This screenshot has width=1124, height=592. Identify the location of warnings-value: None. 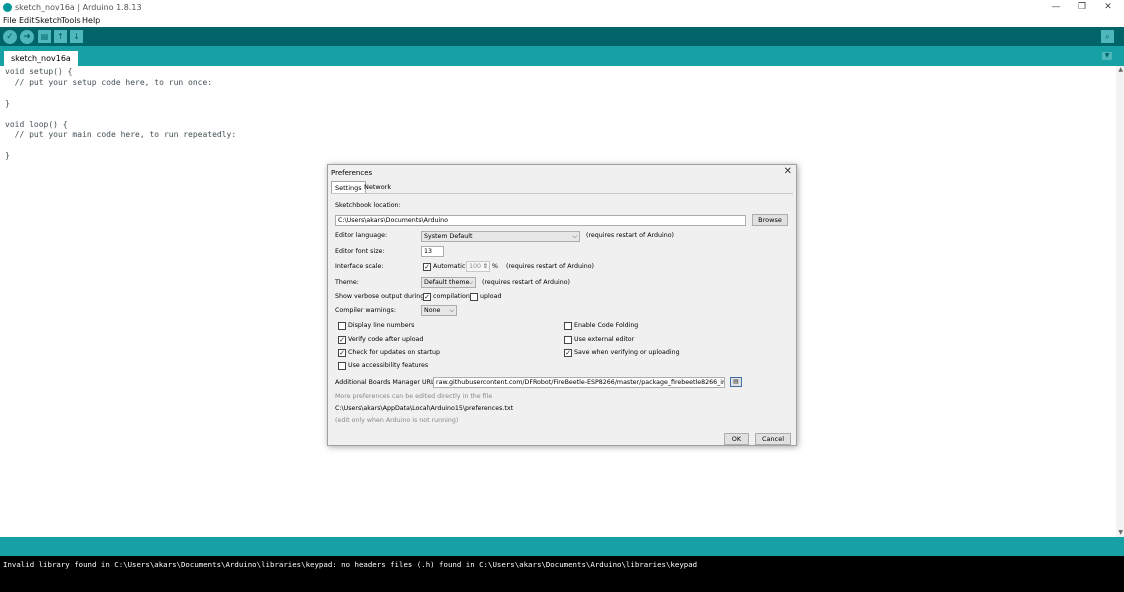
(432, 310).